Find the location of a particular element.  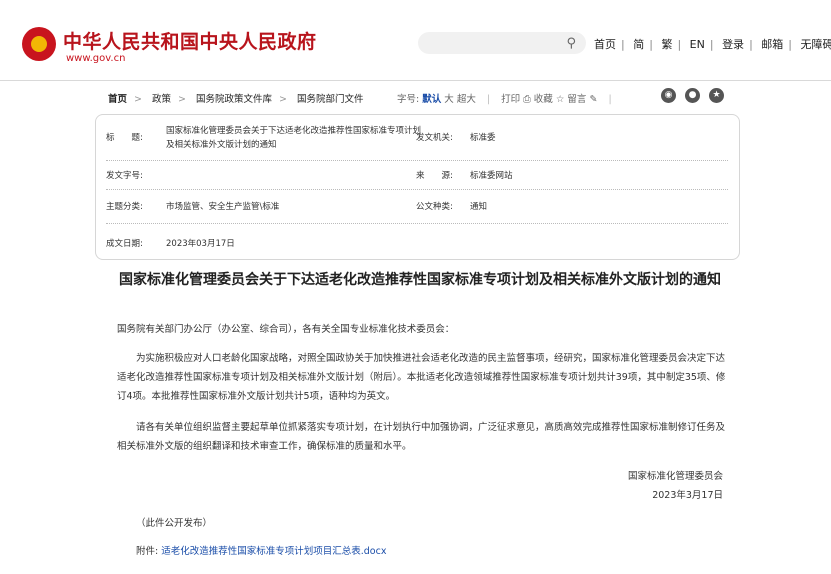

breadcrumb-policy: 政策 is located at coordinates (161, 99).